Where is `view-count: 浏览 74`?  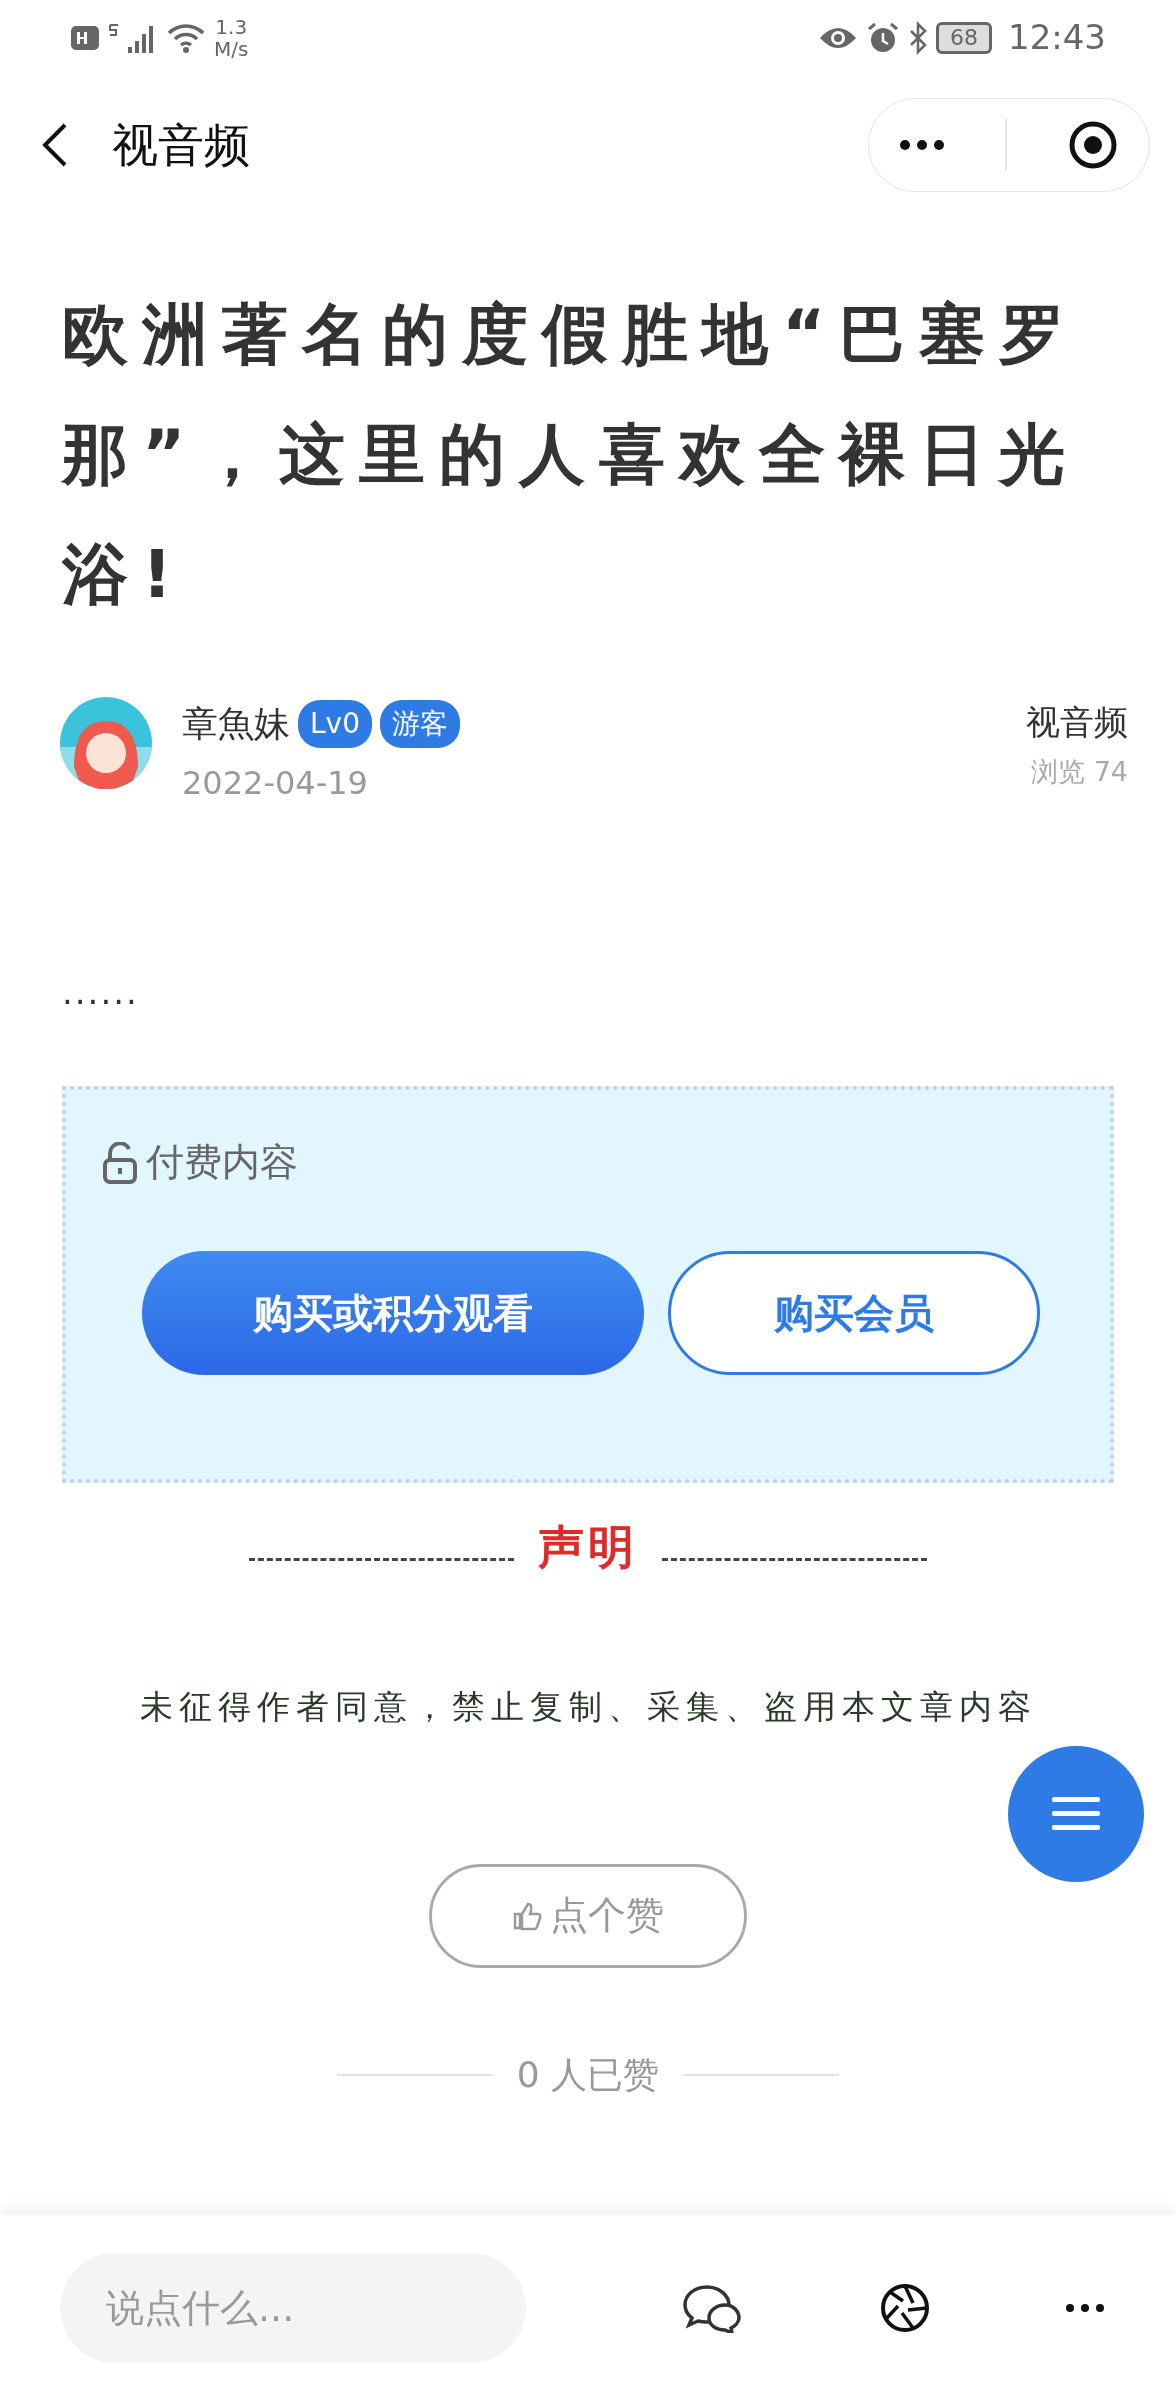 view-count: 浏览 74 is located at coordinates (1079, 772).